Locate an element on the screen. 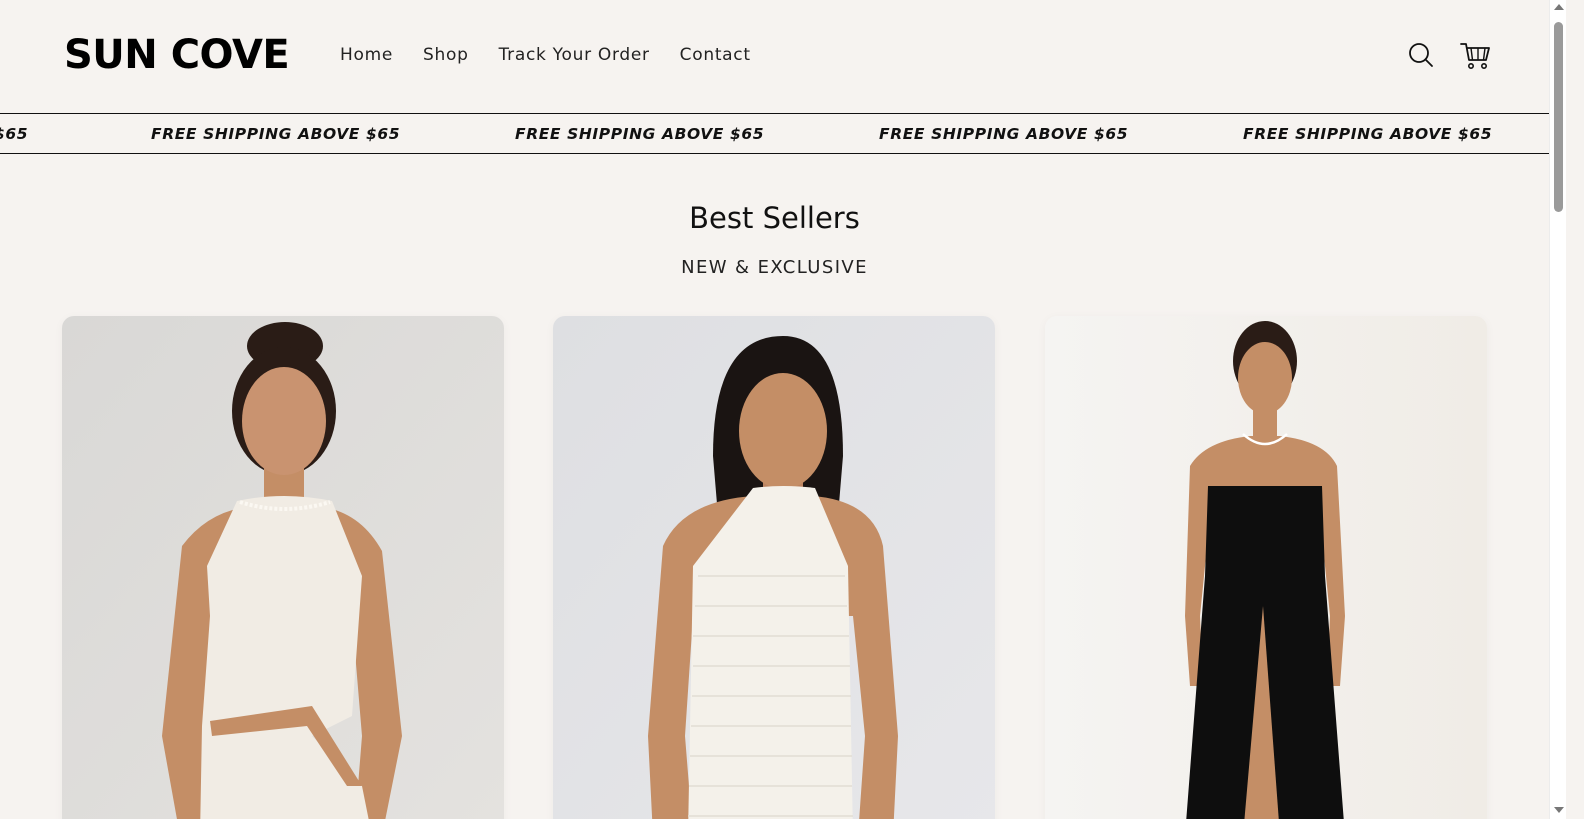 Image resolution: width=1584 pixels, height=819 pixels. search-icon is located at coordinates (1421, 55).